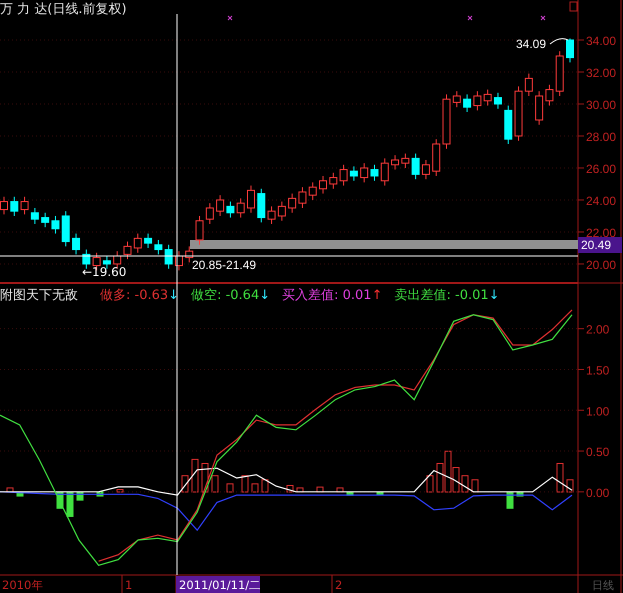 The image size is (623, 593). I want to click on price-axis-label: 32.00, so click(601, 73).